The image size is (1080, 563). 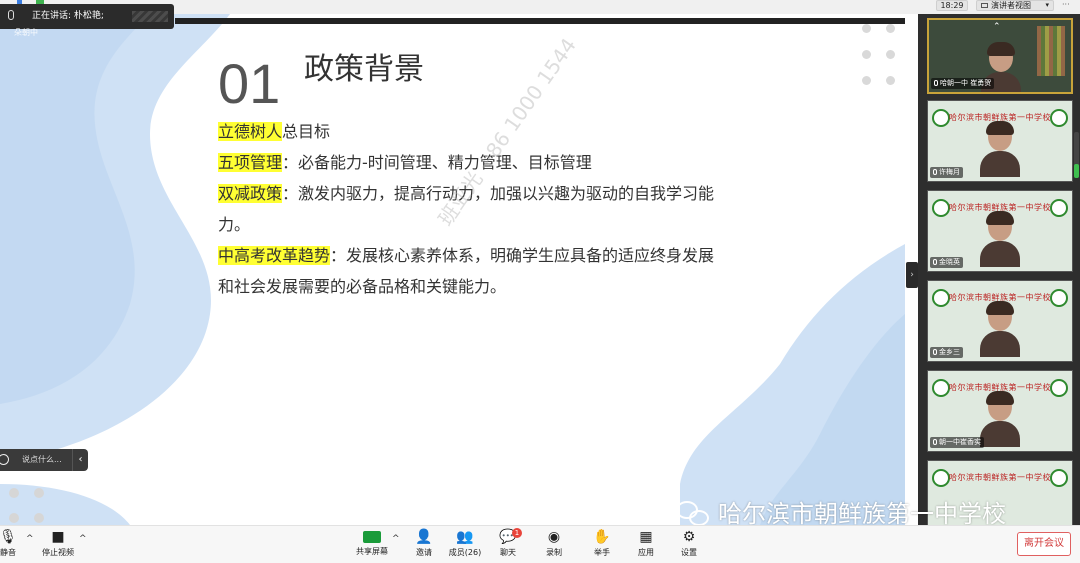 What do you see at coordinates (984, 5) in the screenshot?
I see `view-mode-icon` at bounding box center [984, 5].